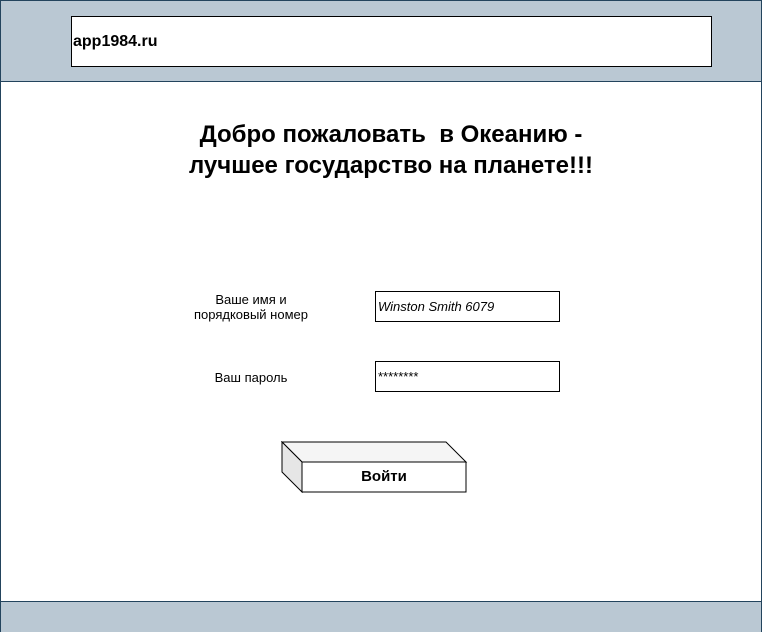  Describe the element at coordinates (251, 314) in the screenshot. I see `name-label-line-2: порядковый номер` at that location.